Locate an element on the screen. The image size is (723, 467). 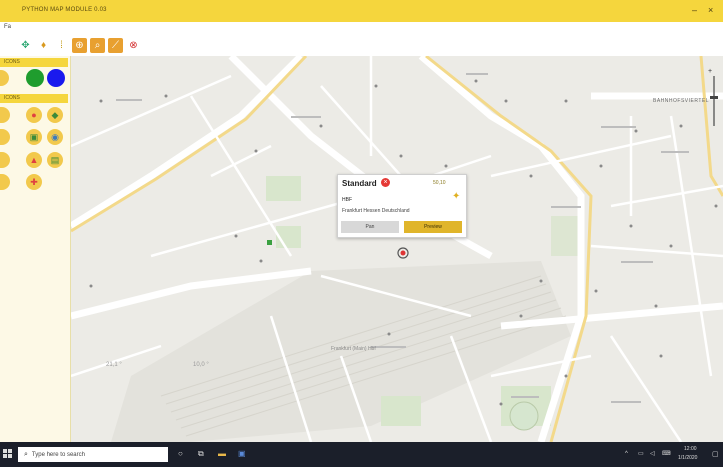
menu-item: Fa is located at coordinates (7, 27).